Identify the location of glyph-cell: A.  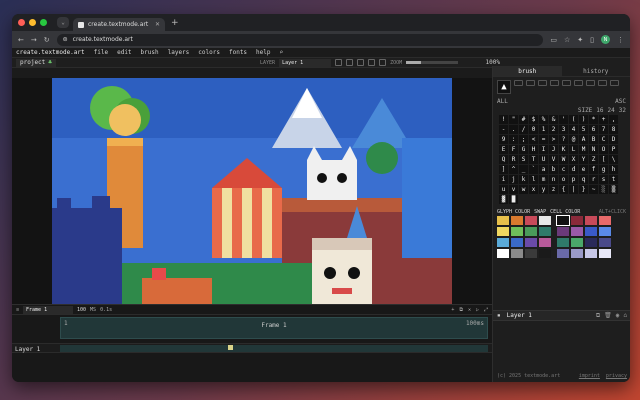
(583, 139).